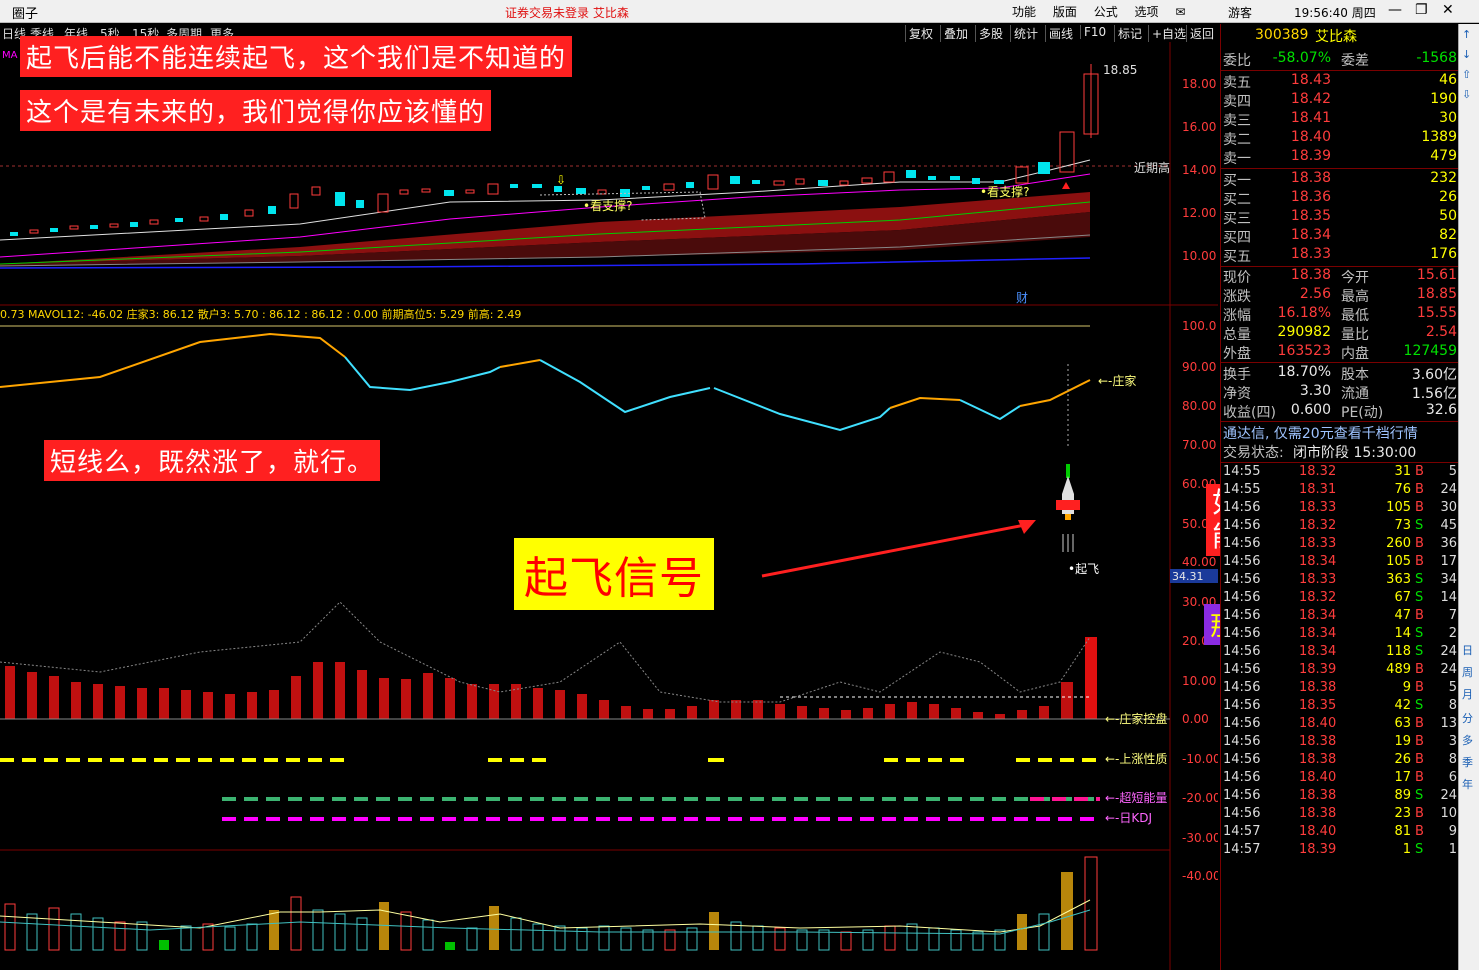 The height and width of the screenshot is (970, 1479). I want to click on tick-volume: 81, so click(1402, 831).